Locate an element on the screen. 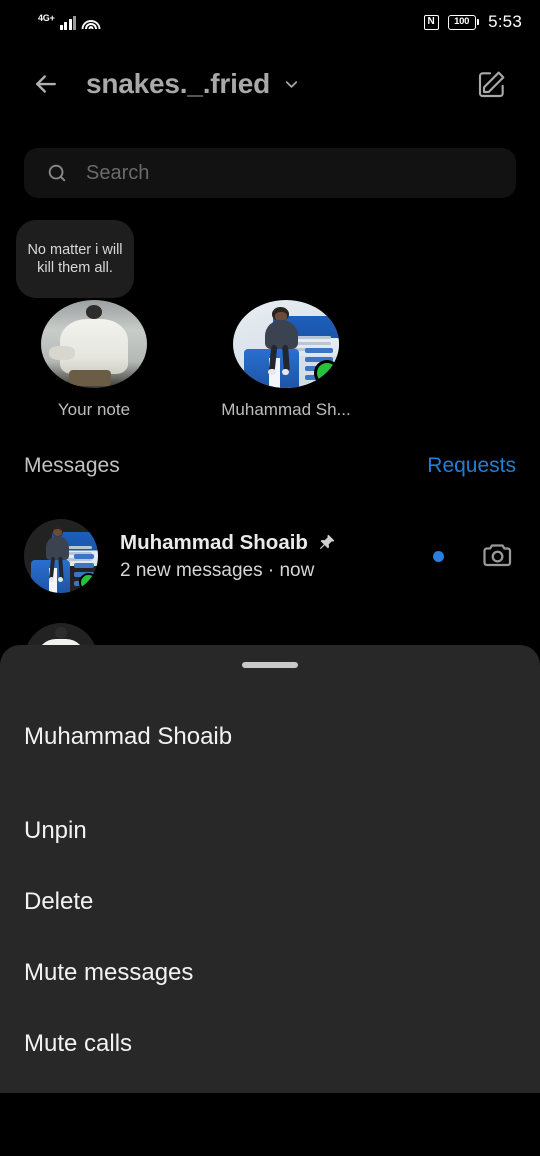  chat-preview: 2 new messages is located at coordinates (191, 570).